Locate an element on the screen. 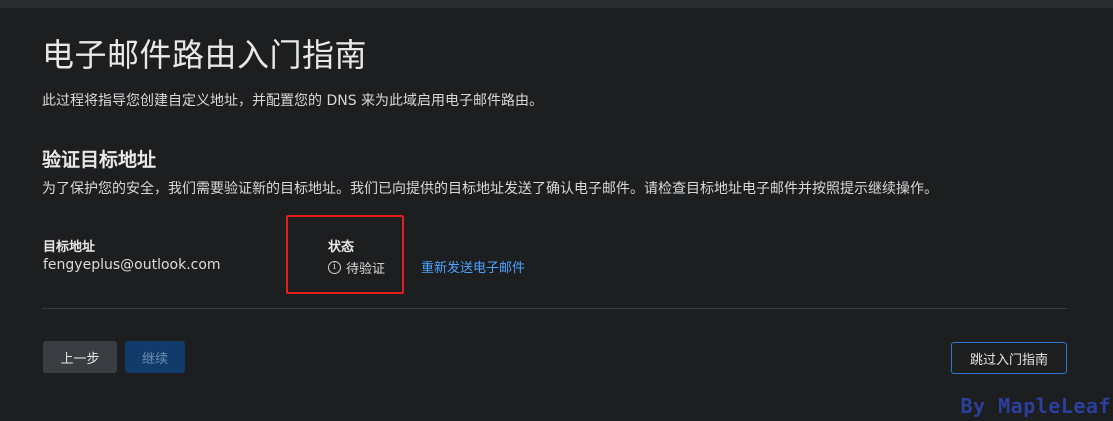 Image resolution: width=1113 pixels, height=421 pixels. watermark: By MapleLeaf is located at coordinates (1035, 406).